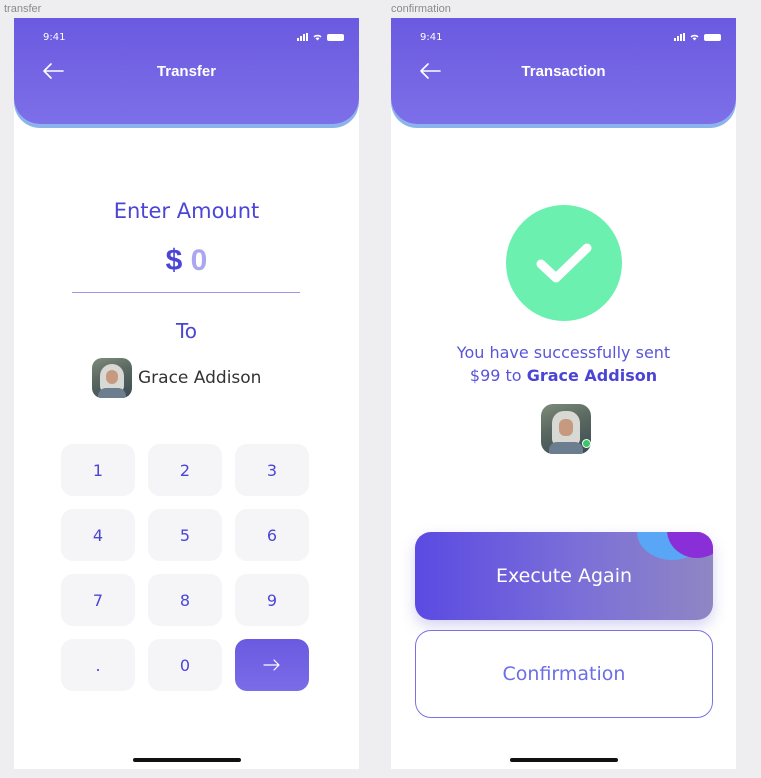 This screenshot has width=761, height=778. Describe the element at coordinates (185, 600) in the screenshot. I see `key-8: 8` at that location.